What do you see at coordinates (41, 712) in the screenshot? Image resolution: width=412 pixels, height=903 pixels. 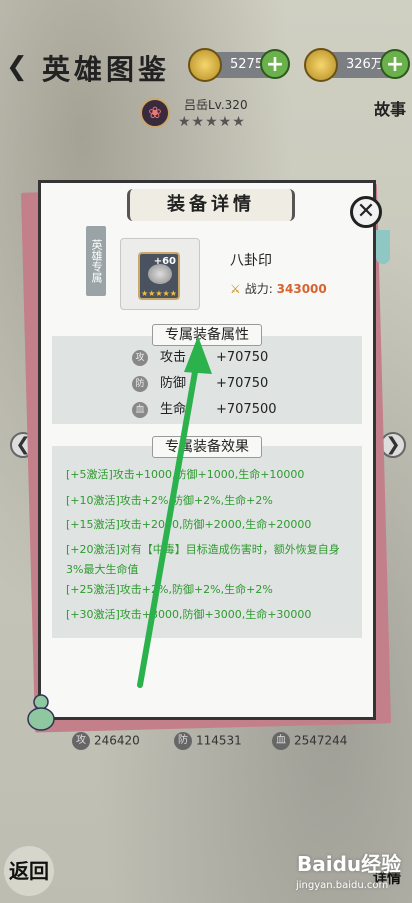 I see `gourd-icon` at bounding box center [41, 712].